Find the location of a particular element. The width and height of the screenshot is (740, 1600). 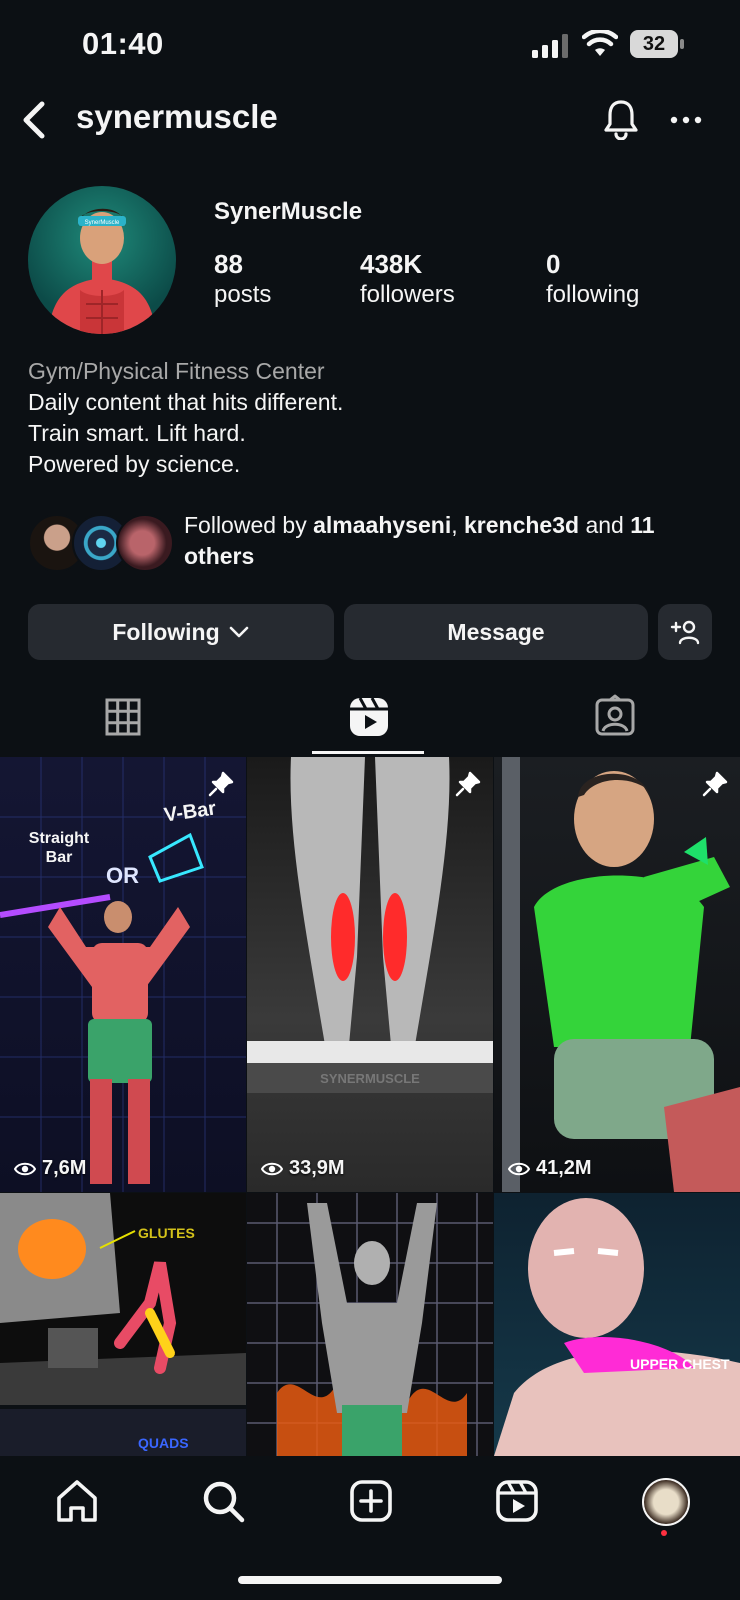

followed-by-prefix: Followed by is located at coordinates (249, 525).